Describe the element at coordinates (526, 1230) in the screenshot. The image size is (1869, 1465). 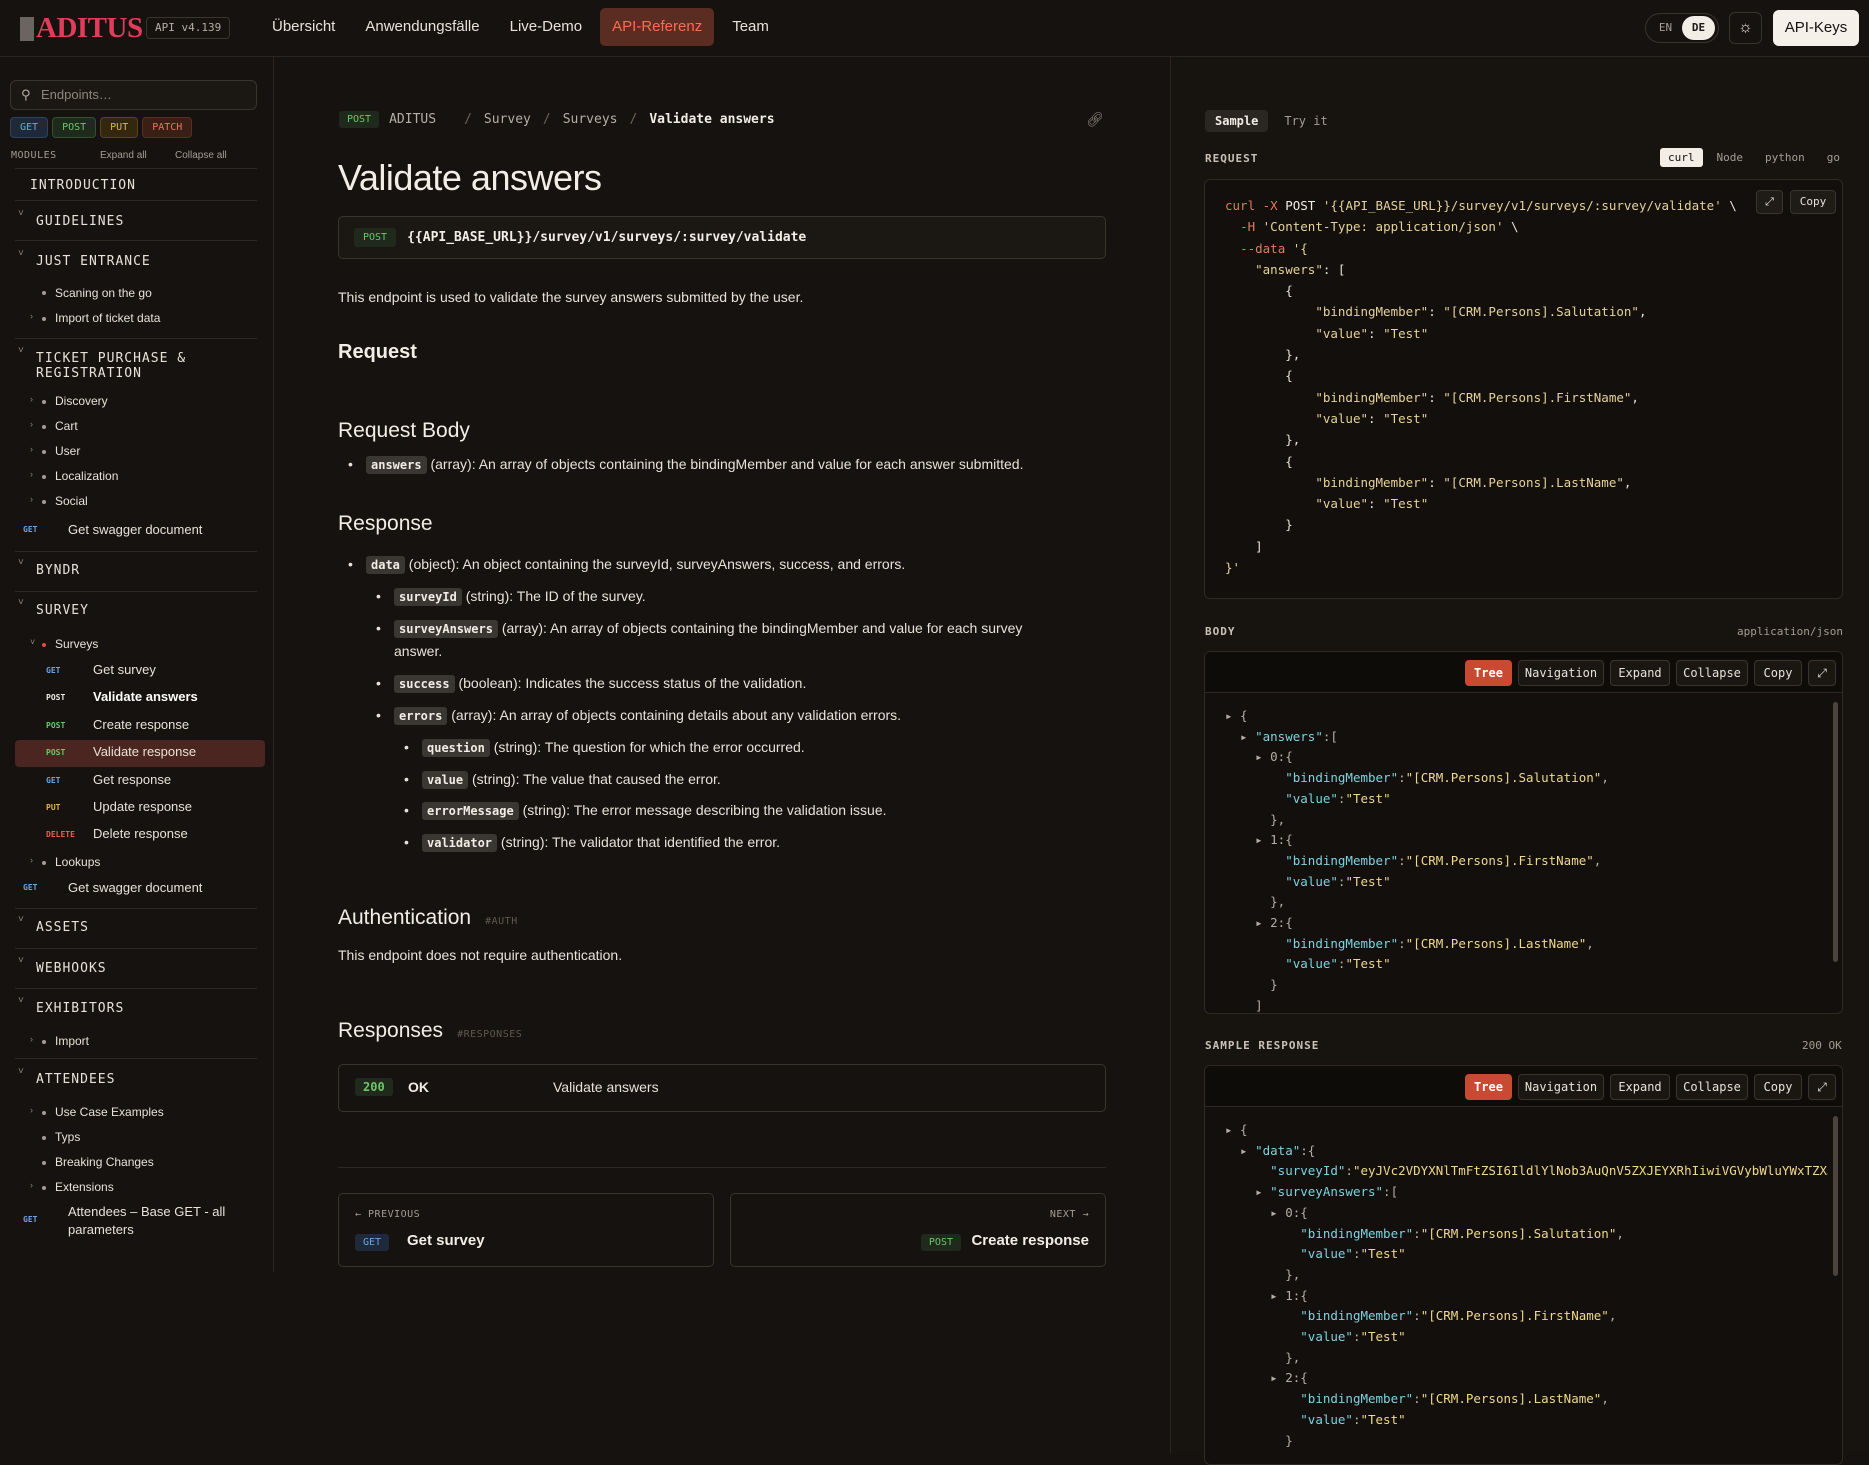
I see `previous-link: ← PREVIOUS GET Get survey` at that location.